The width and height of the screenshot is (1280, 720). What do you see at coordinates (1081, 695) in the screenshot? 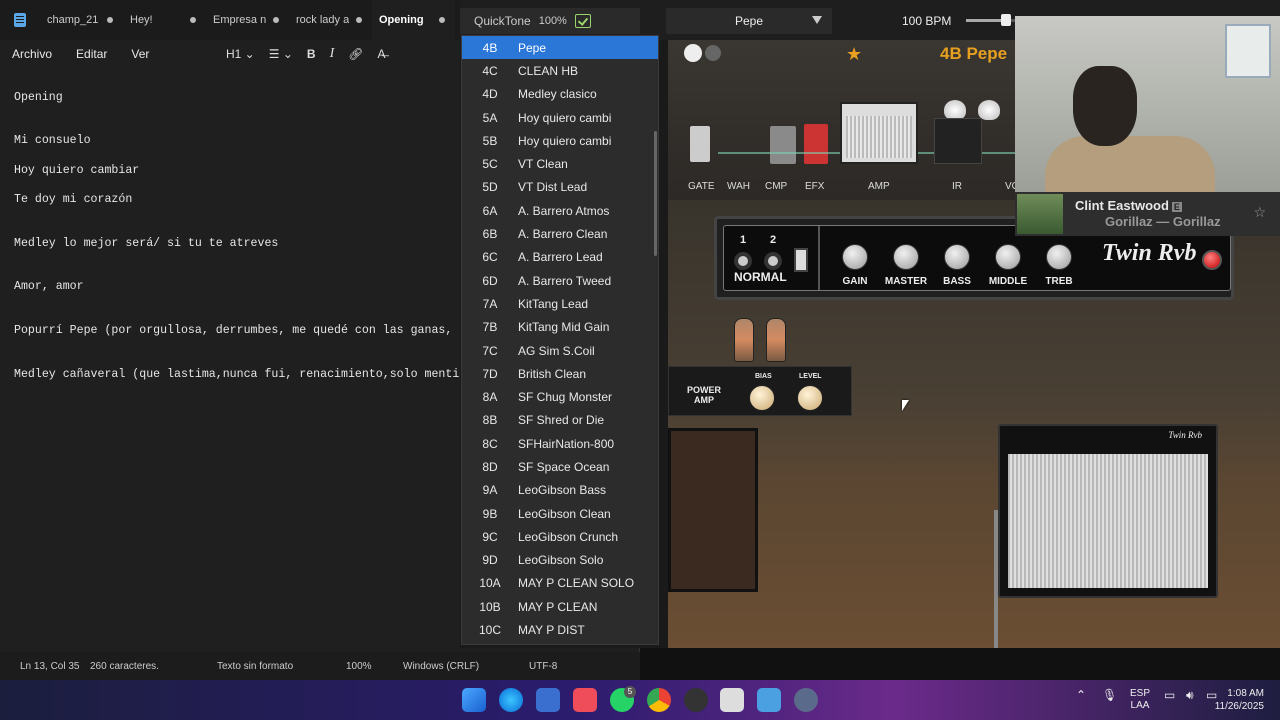
I see `chevron-up-icon: ⌃` at bounding box center [1081, 695].